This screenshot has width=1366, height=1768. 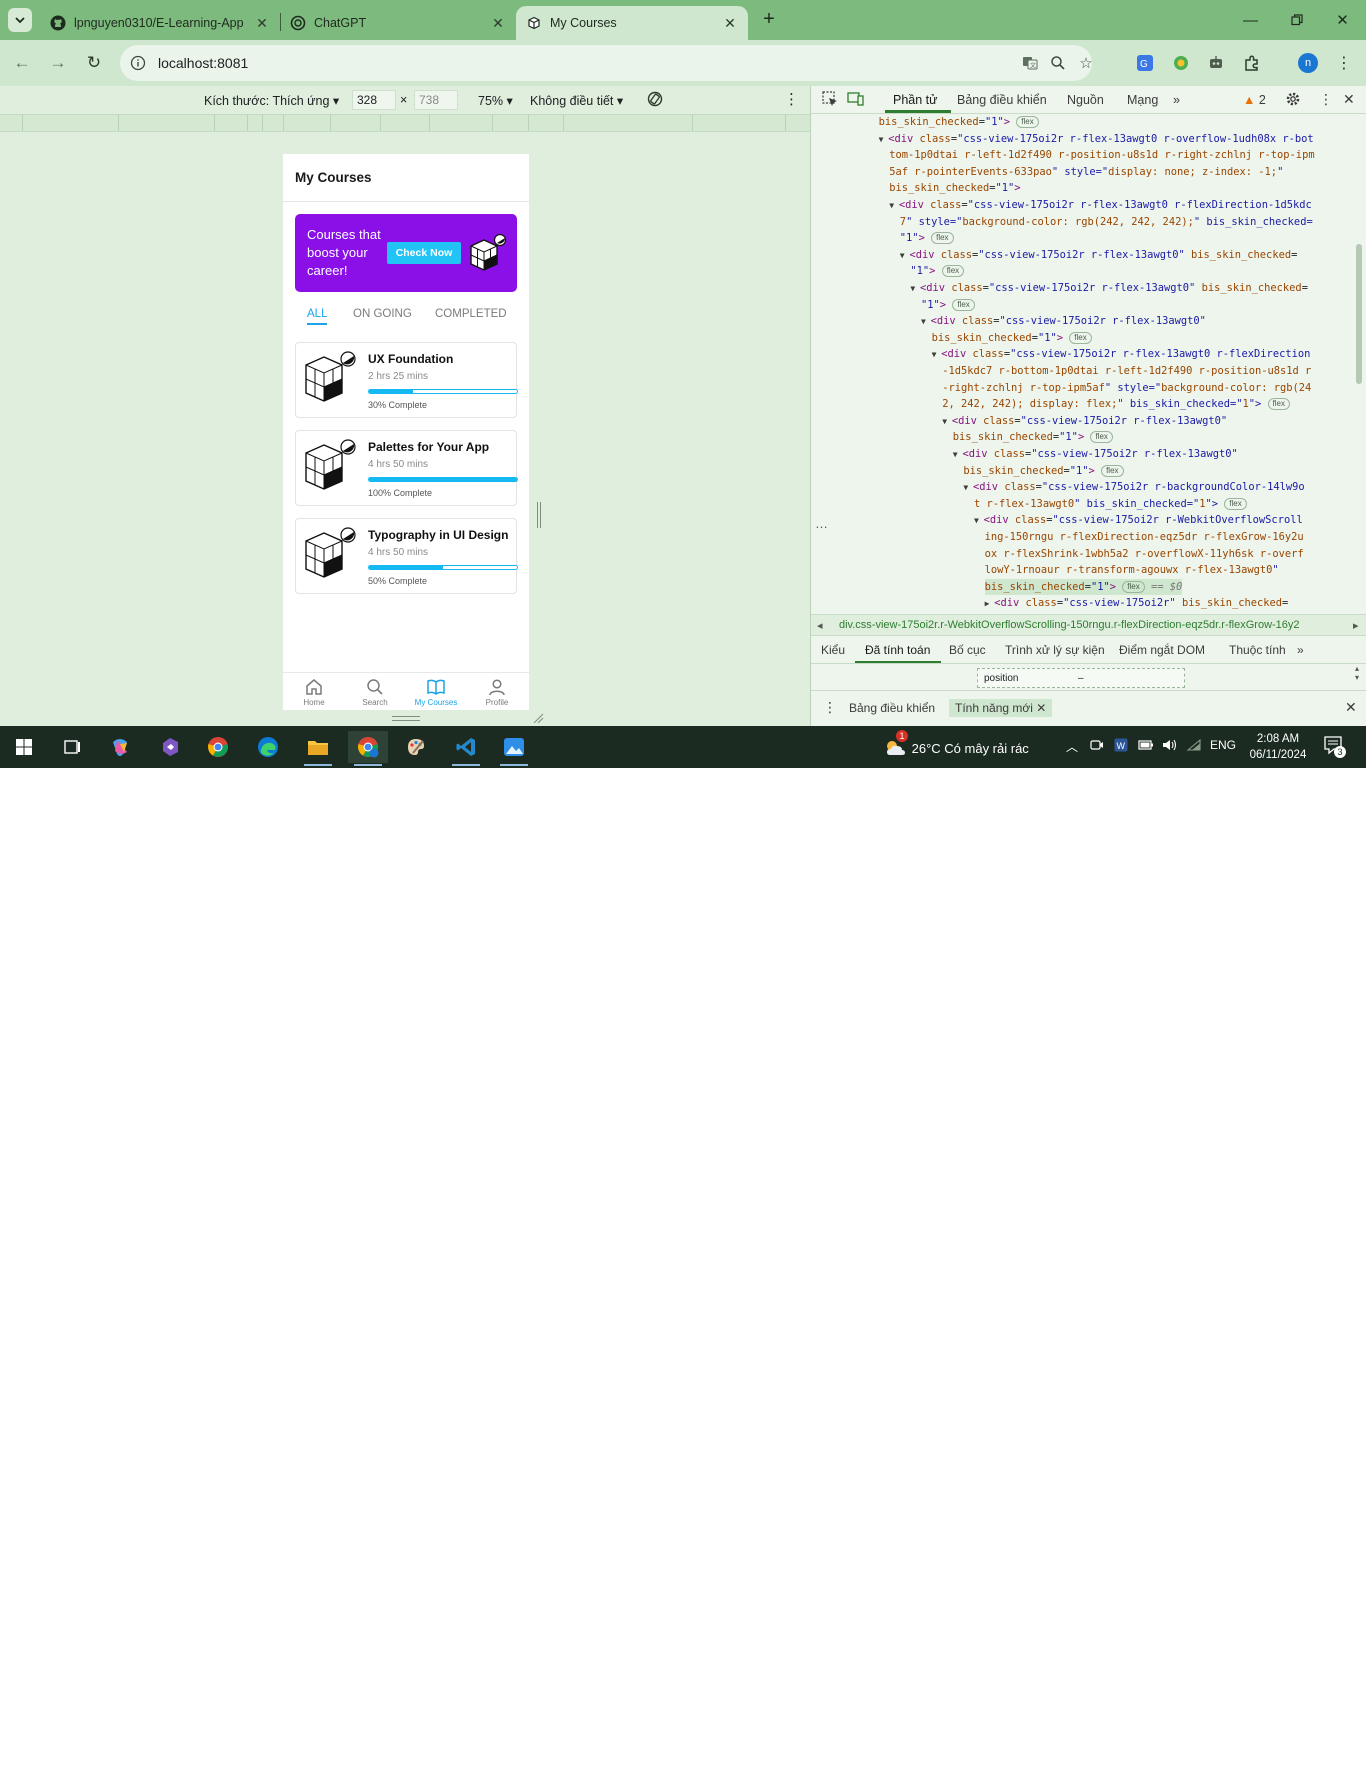 I want to click on pane-scroll-icon: ▴ ▾, so click(x=1357, y=673).